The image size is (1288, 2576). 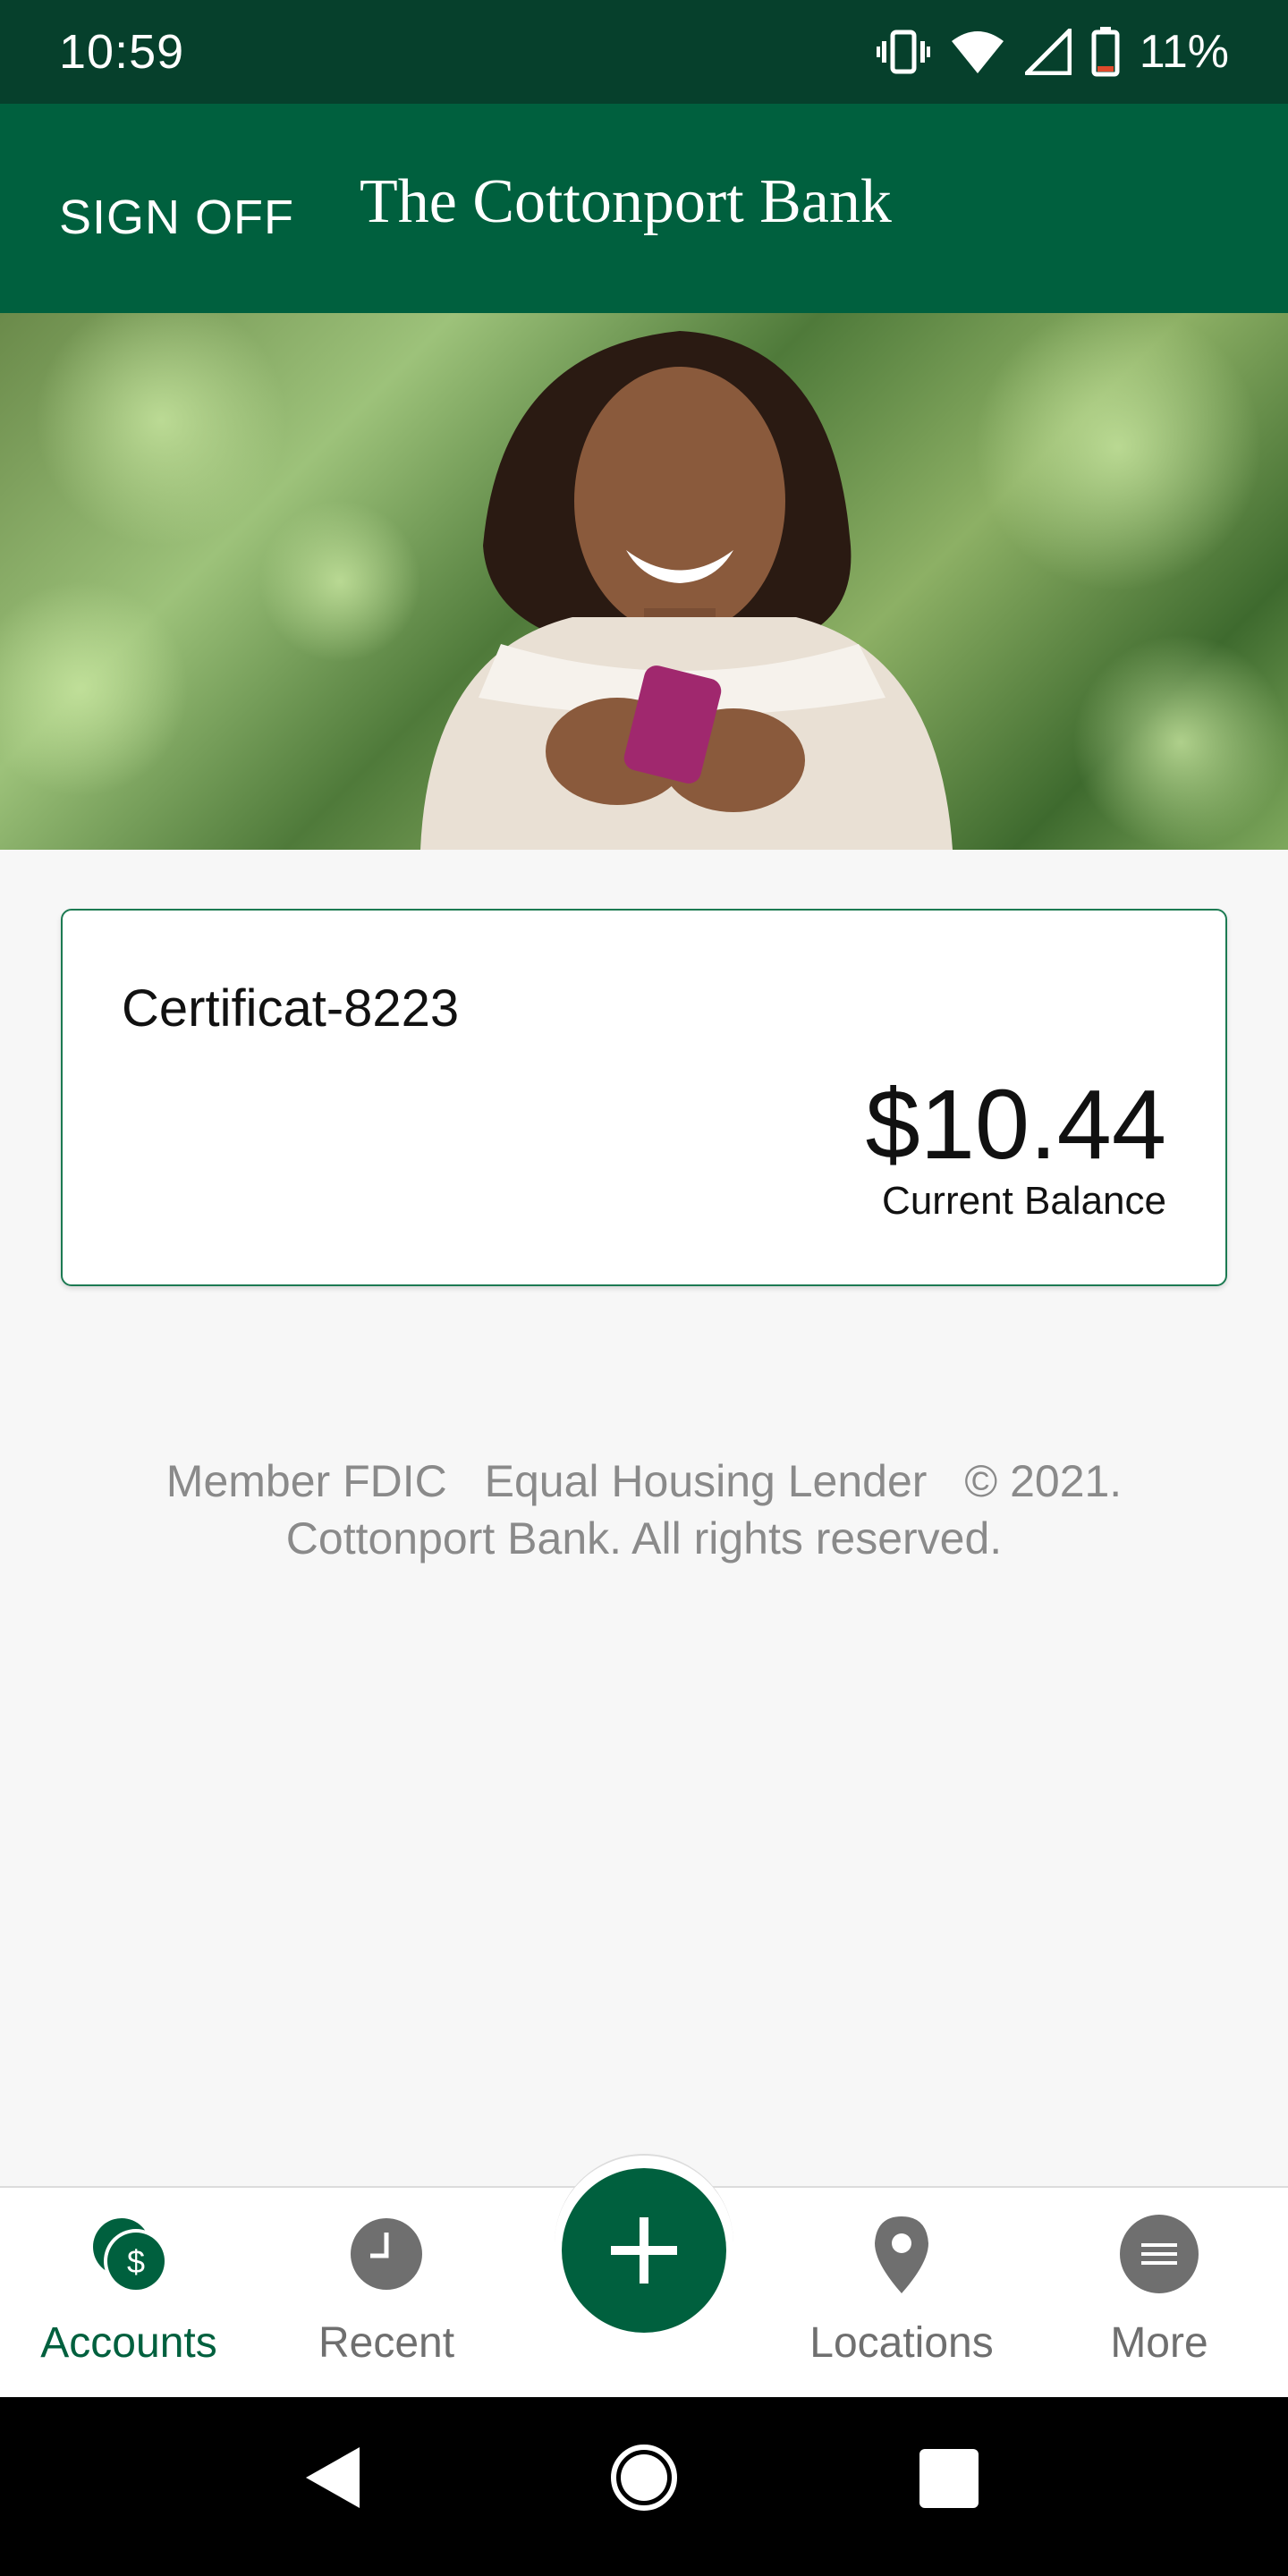 What do you see at coordinates (176, 217) in the screenshot?
I see `sign-off-button: SIGN OFF` at bounding box center [176, 217].